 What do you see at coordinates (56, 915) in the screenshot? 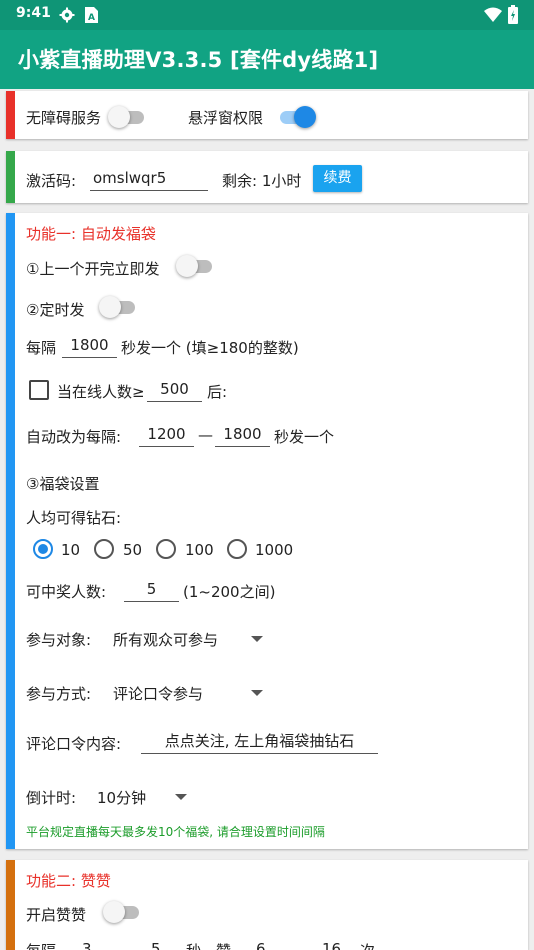
I see `enable-likes-label: 开启赞赞` at bounding box center [56, 915].